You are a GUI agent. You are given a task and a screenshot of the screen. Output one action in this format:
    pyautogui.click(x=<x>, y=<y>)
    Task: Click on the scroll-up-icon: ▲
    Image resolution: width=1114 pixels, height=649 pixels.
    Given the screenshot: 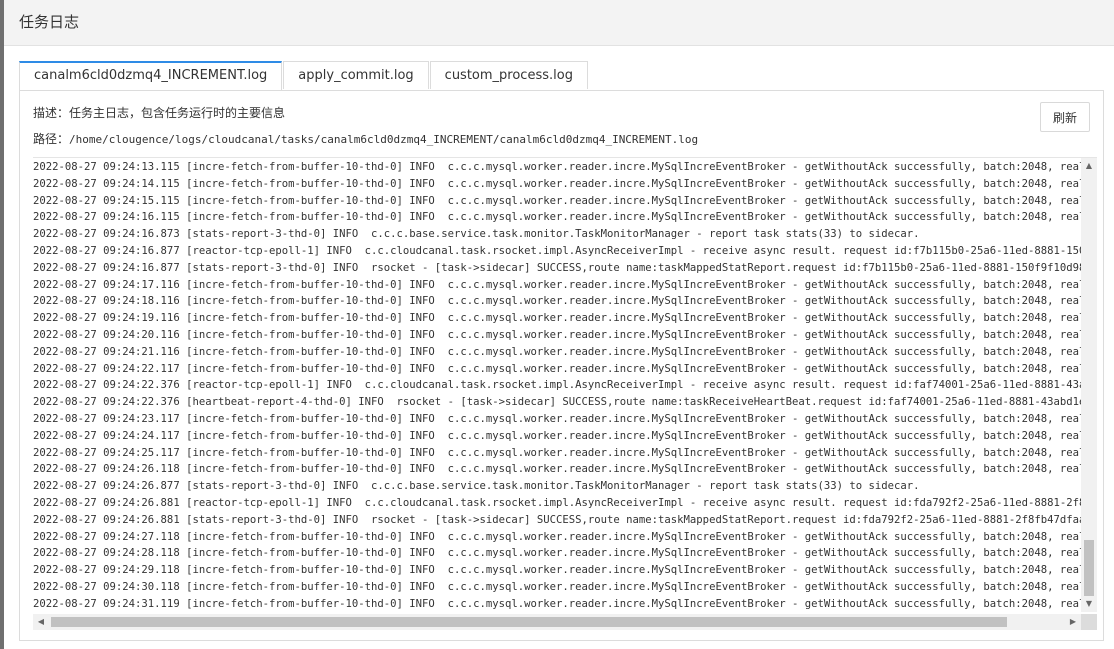 What is the action you would take?
    pyautogui.click(x=1089, y=166)
    